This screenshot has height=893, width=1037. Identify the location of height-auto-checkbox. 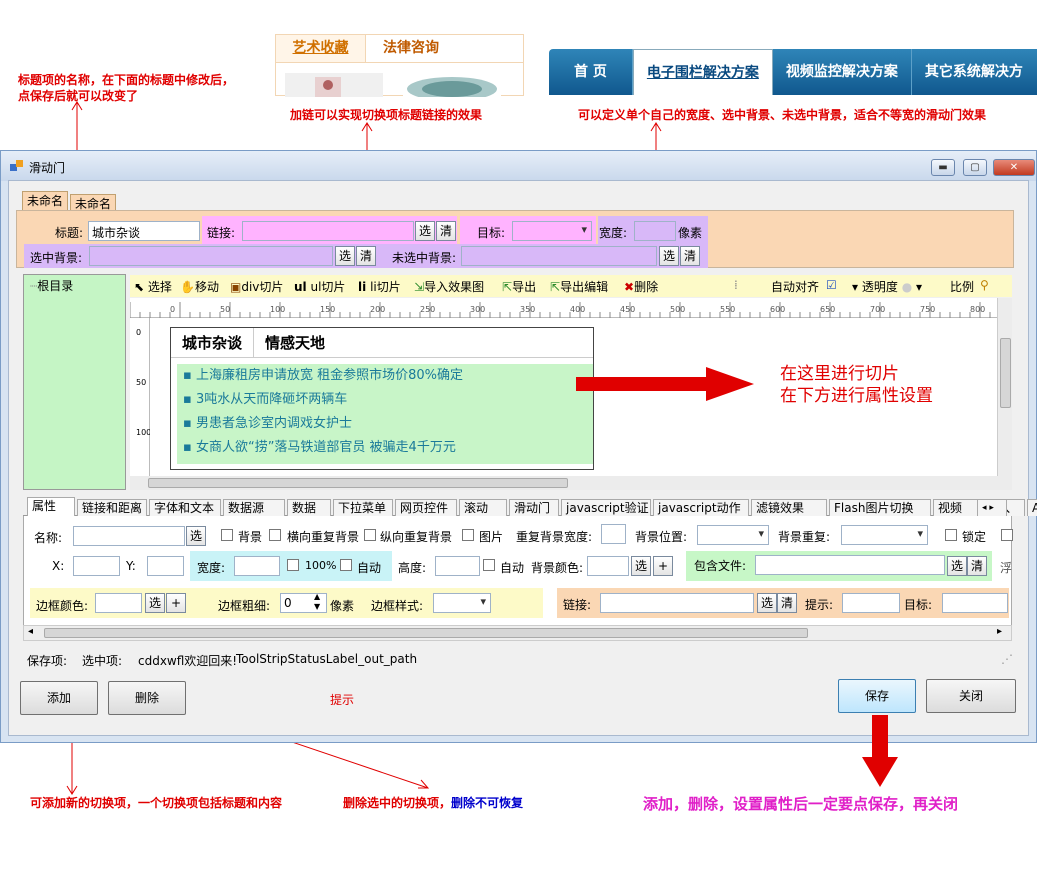
(489, 565).